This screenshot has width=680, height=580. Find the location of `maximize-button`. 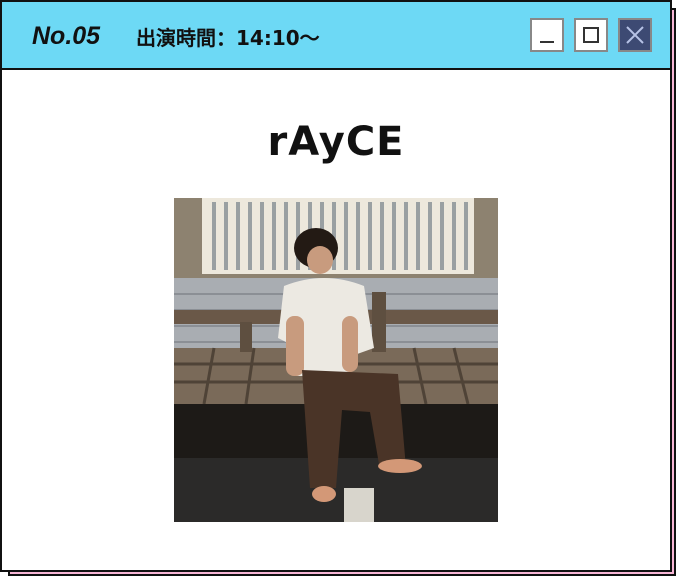

maximize-button is located at coordinates (591, 35).